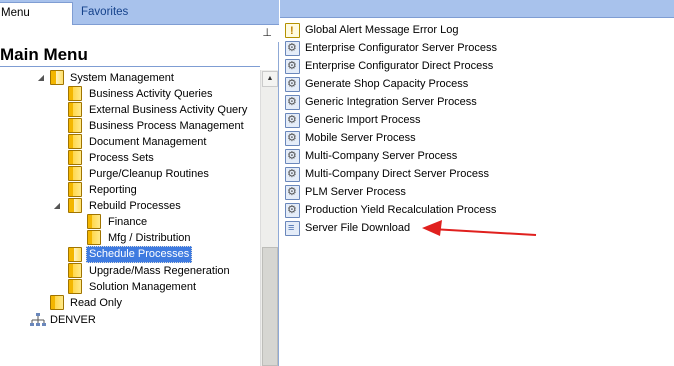 The height and width of the screenshot is (366, 674). What do you see at coordinates (148, 142) in the screenshot?
I see `tree-node-label: Document Management` at bounding box center [148, 142].